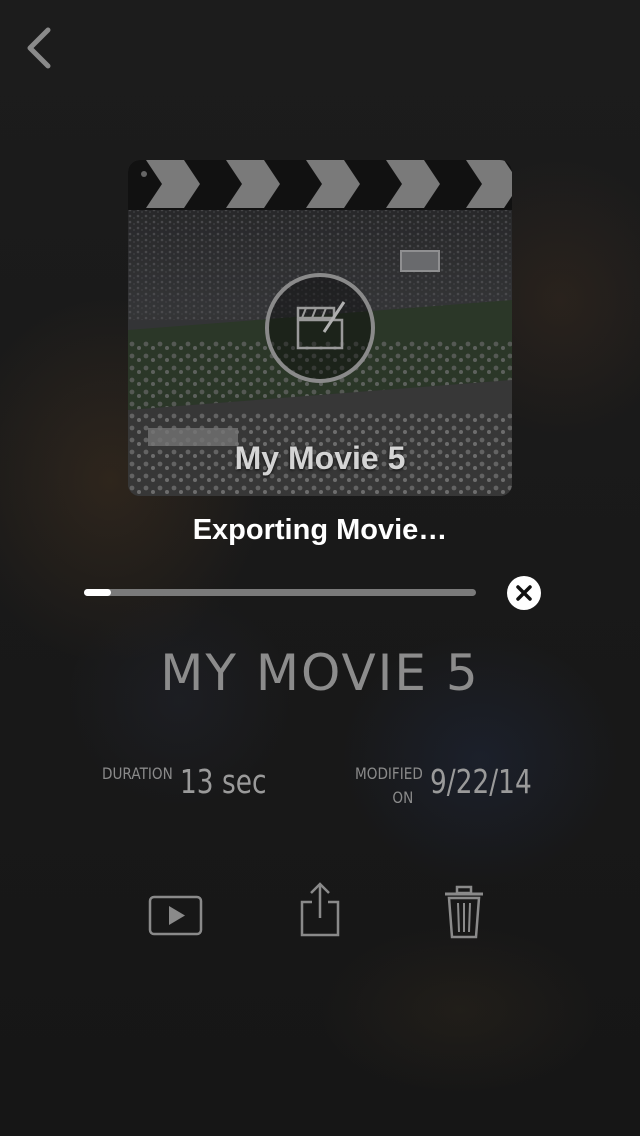  What do you see at coordinates (98, 592) in the screenshot?
I see `export-progress-fill` at bounding box center [98, 592].